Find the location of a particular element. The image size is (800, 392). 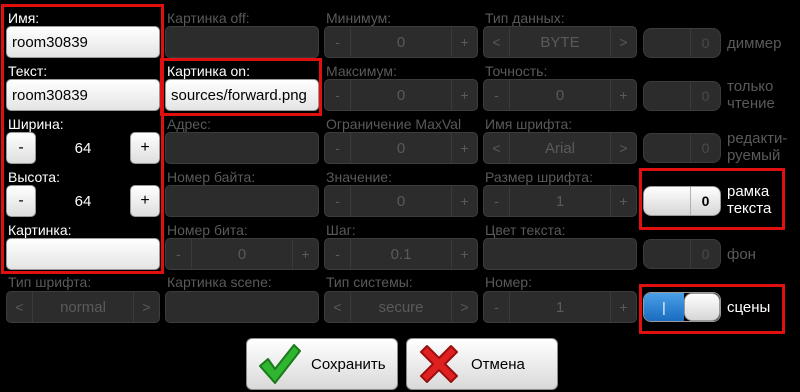

number-decrement-button: - is located at coordinates (497, 307).